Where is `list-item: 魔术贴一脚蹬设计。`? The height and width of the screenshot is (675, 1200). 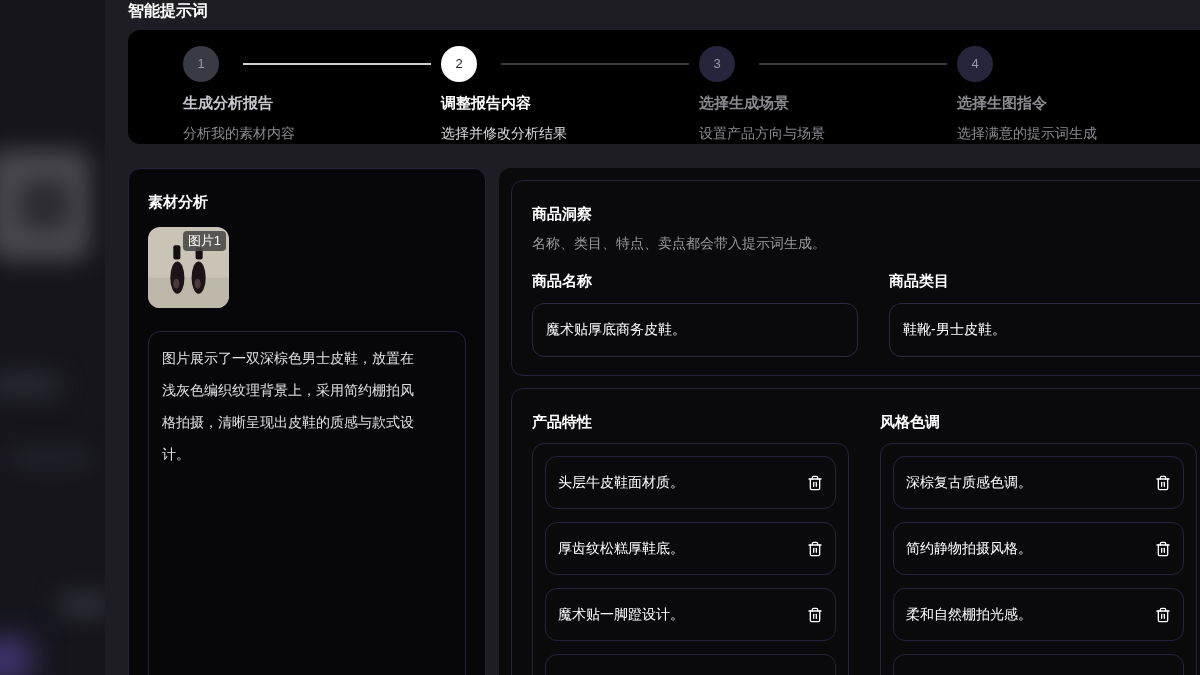
list-item: 魔术贴一脚蹬设计。 is located at coordinates (690, 614).